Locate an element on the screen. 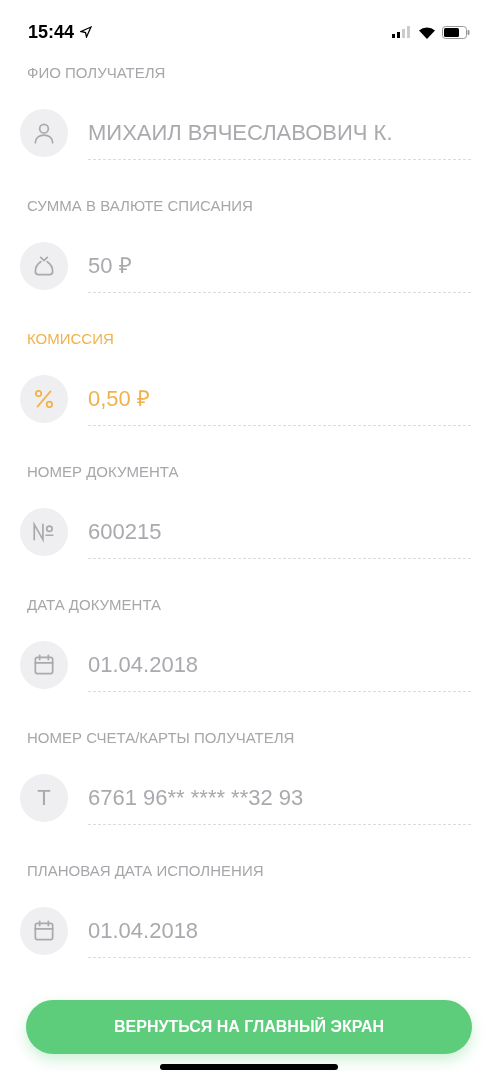 Image resolution: width=498 pixels, height=1080 pixels. status-time: 15:44 is located at coordinates (51, 32).